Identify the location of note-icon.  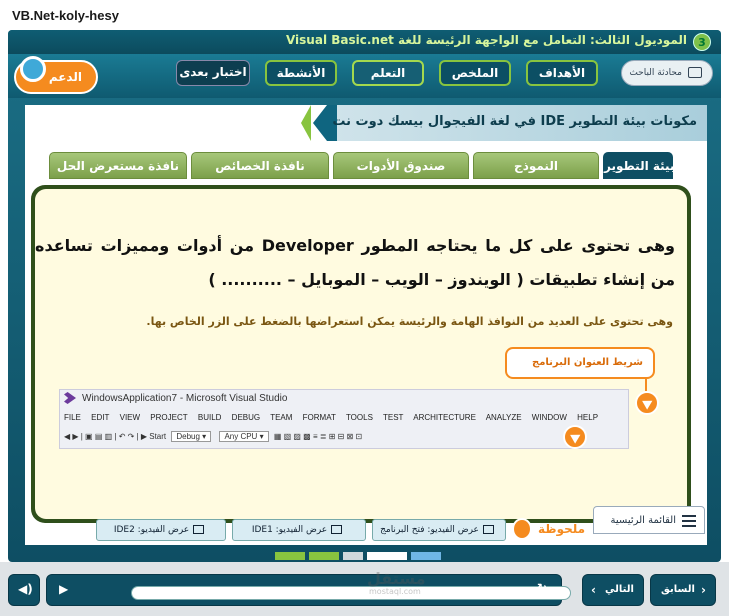
(522, 529).